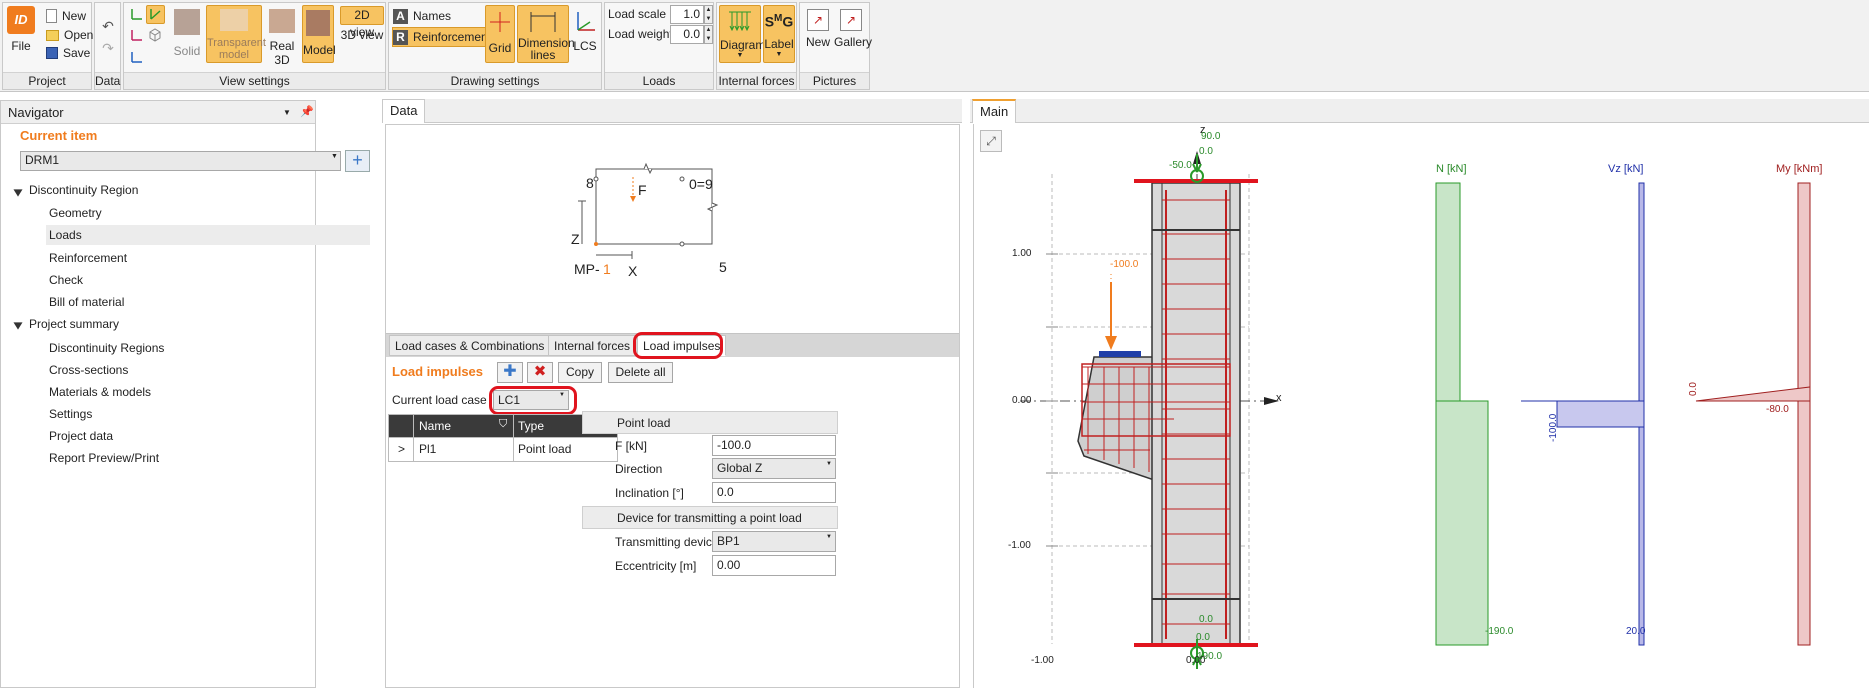  What do you see at coordinates (1019, 545) in the screenshot?
I see `y-tick-minus-1: -1.00` at bounding box center [1019, 545].